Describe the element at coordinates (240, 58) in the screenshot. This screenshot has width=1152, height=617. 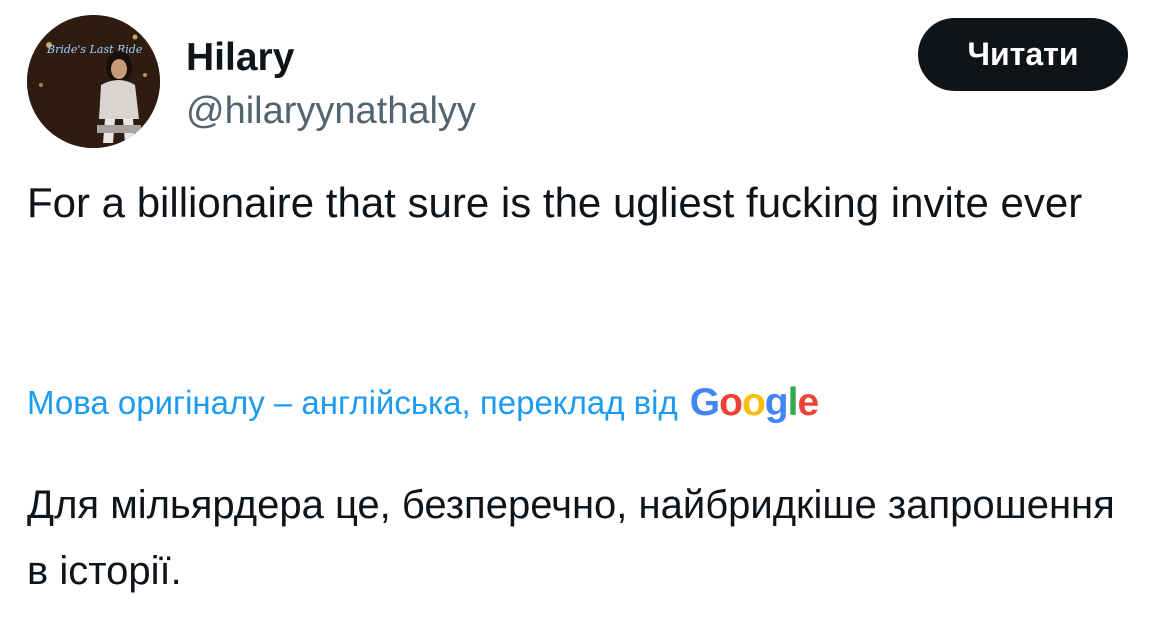
I see `author-name: Hilary` at that location.